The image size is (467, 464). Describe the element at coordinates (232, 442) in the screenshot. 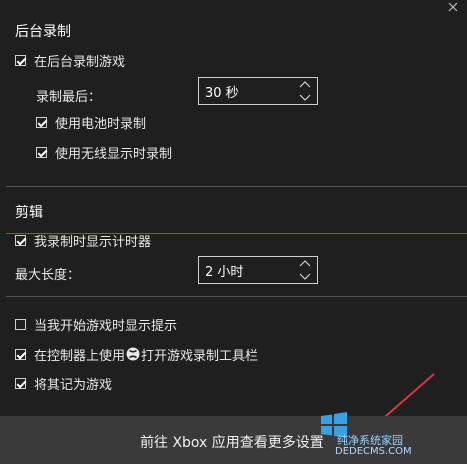

I see `xbox-settings-link: 前往 Xbox 应用查看更多设置` at that location.